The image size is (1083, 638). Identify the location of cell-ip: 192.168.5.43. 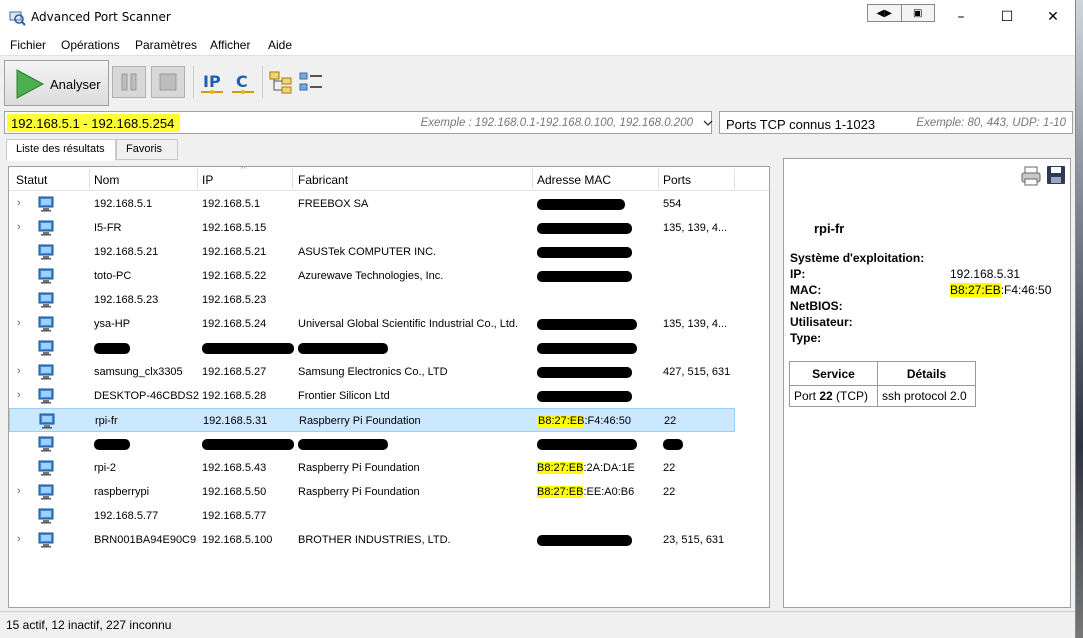
(234, 468).